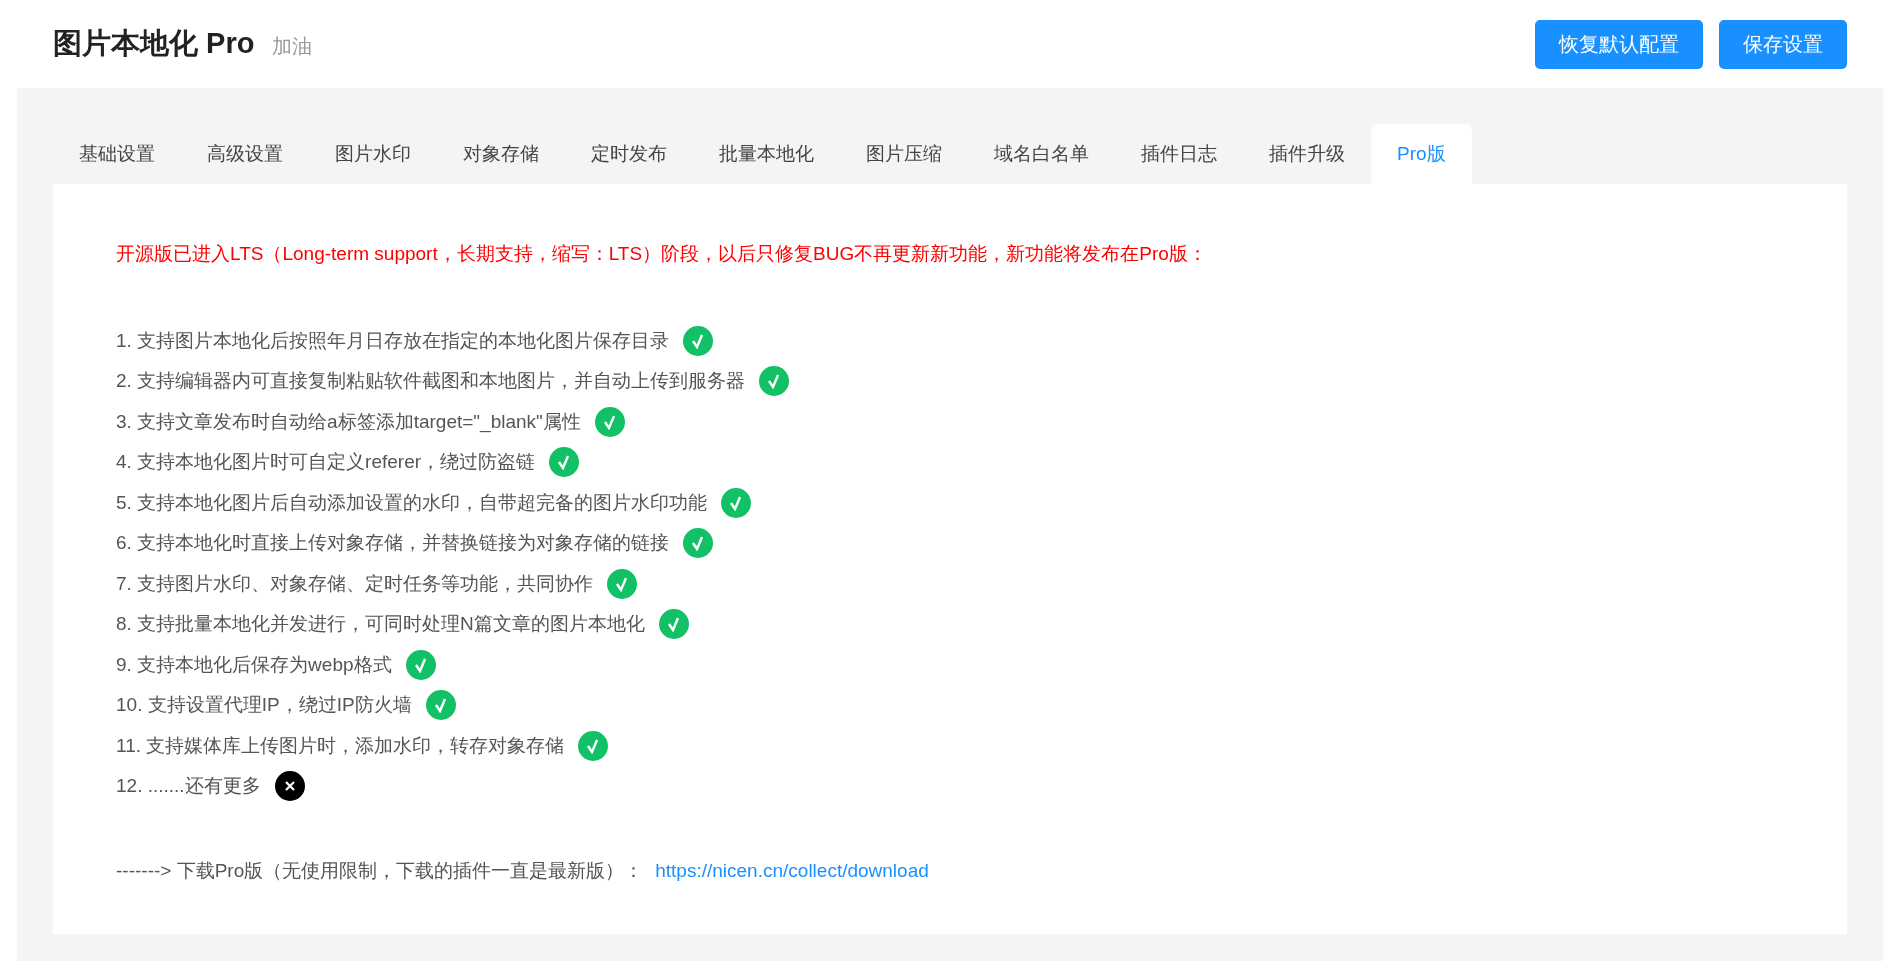  What do you see at coordinates (629, 154) in the screenshot?
I see `tab: 定时发布` at bounding box center [629, 154].